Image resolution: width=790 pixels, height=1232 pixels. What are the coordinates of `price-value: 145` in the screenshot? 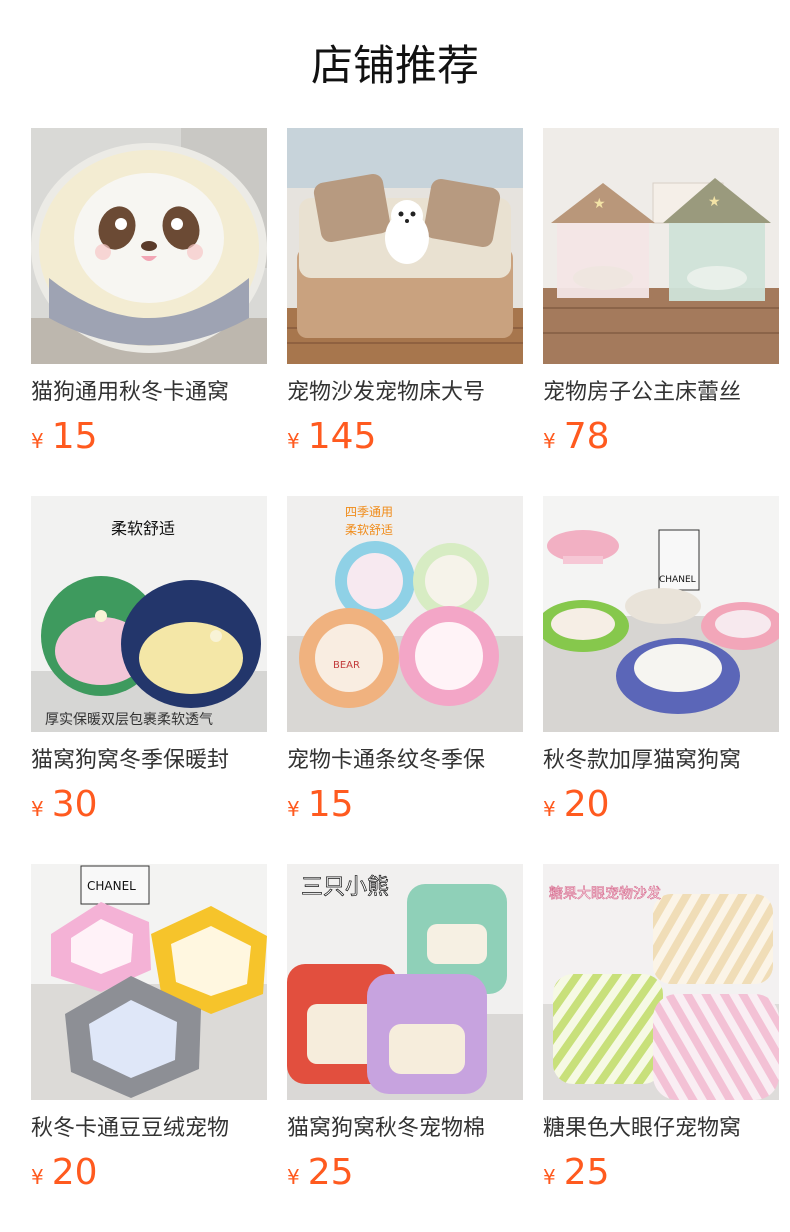 It's located at (342, 436).